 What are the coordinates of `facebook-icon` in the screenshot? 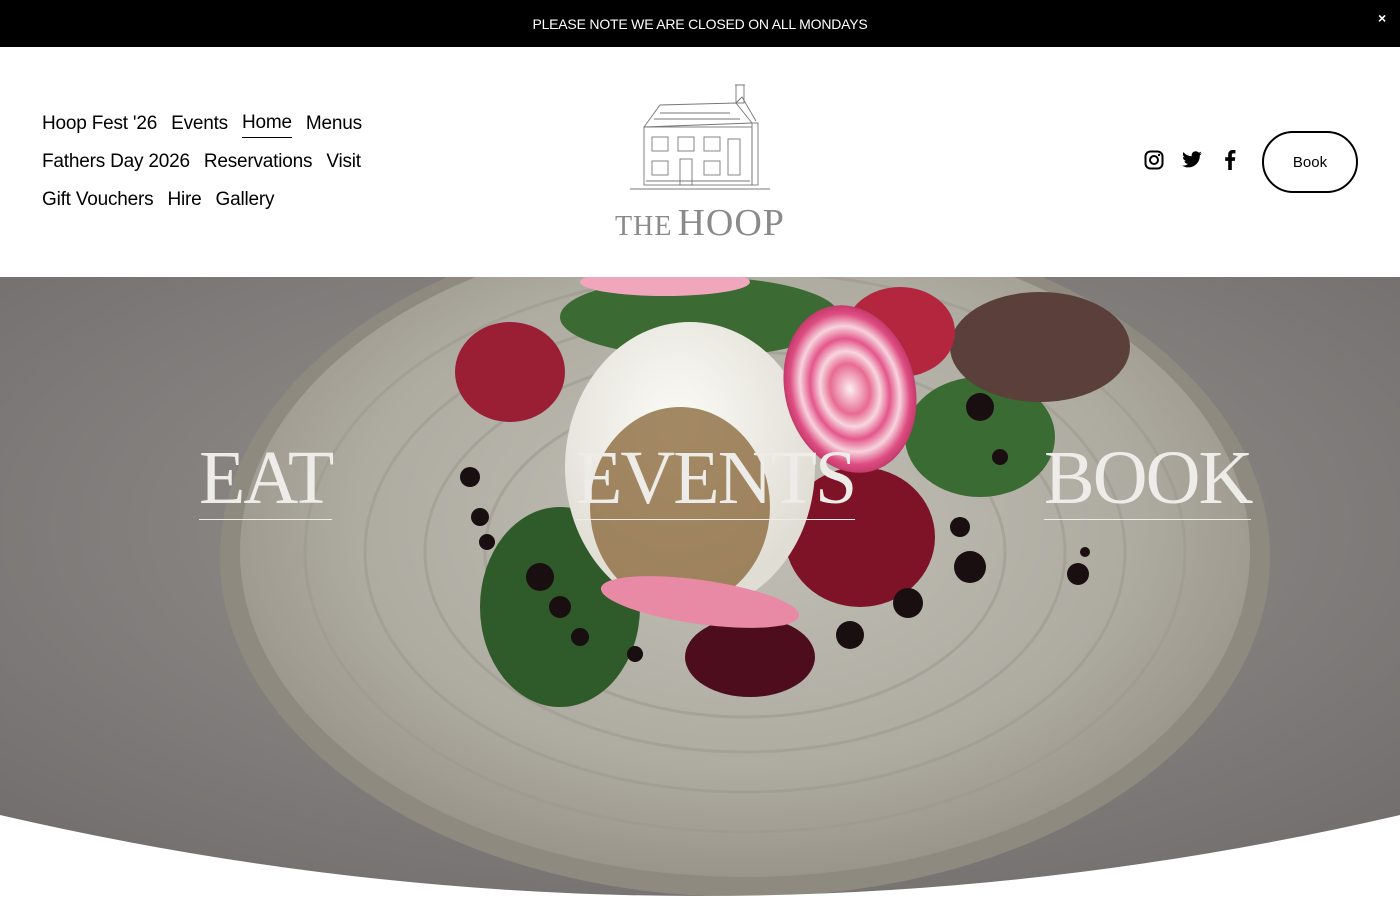 It's located at (1230, 160).